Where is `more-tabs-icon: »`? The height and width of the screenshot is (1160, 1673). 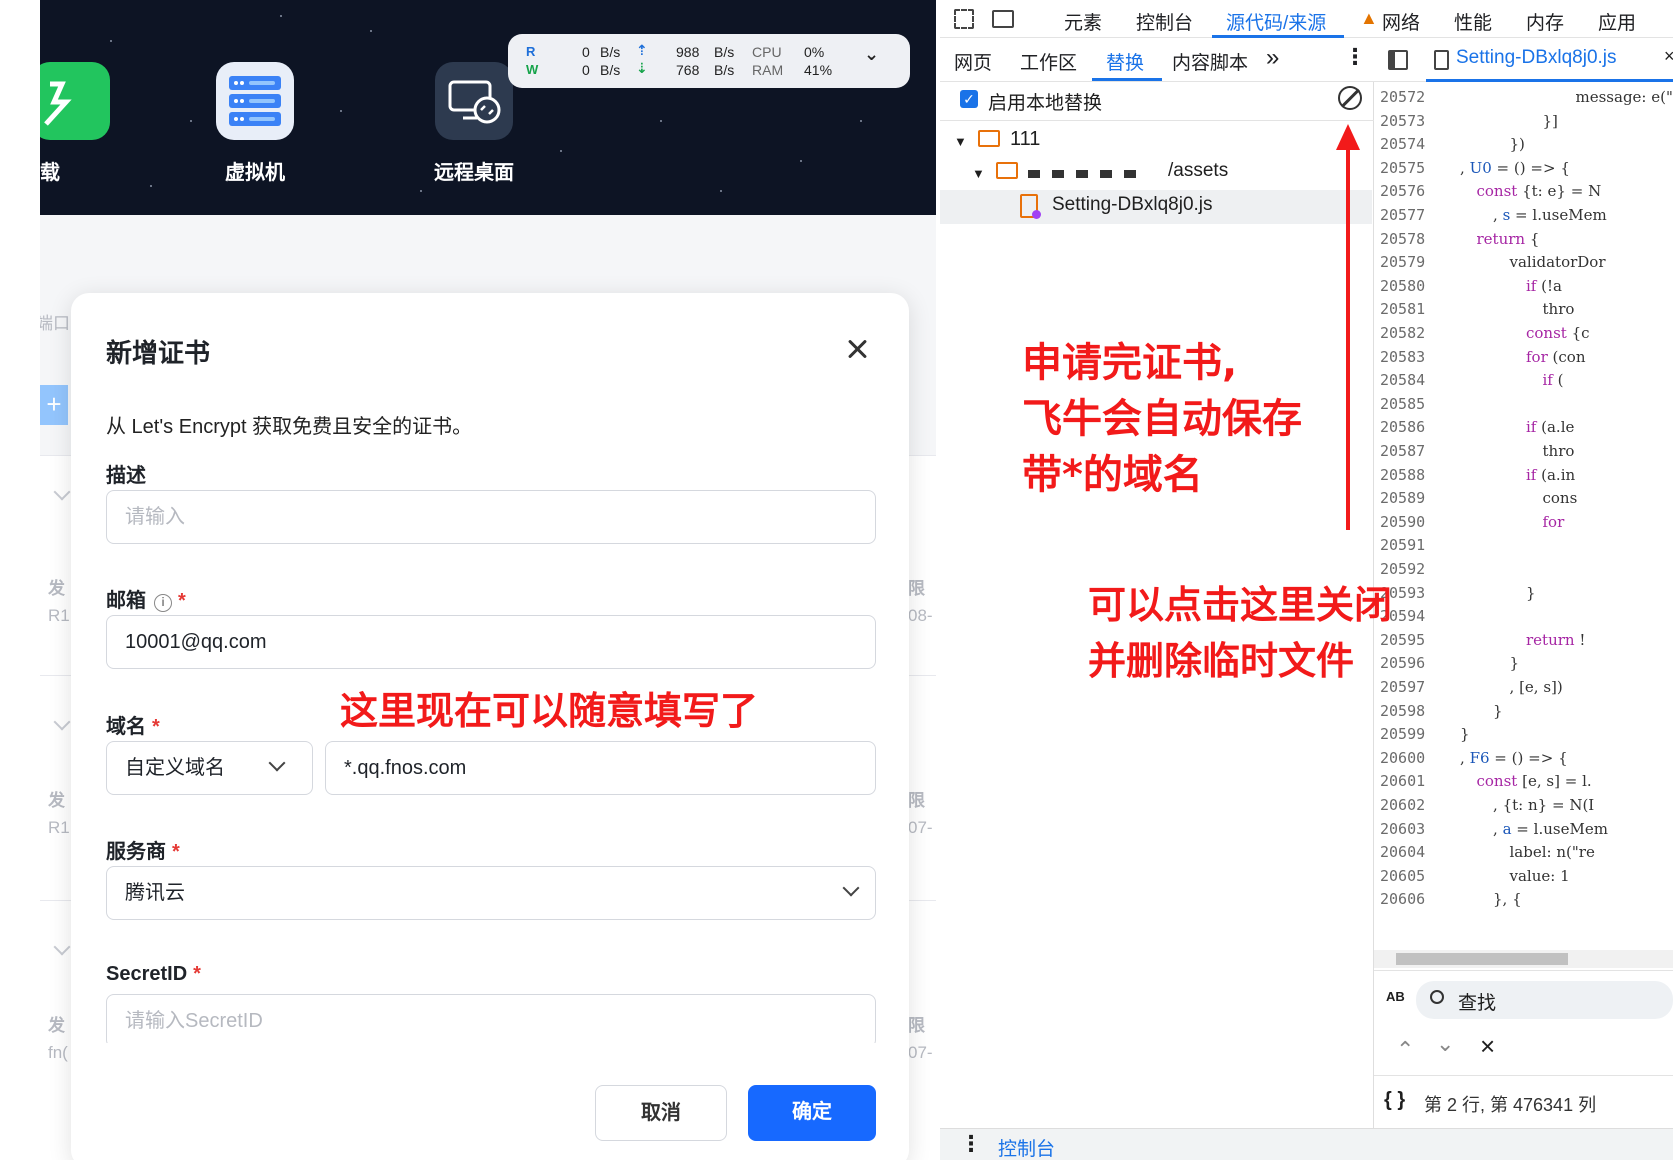 more-tabs-icon: » is located at coordinates (1272, 58).